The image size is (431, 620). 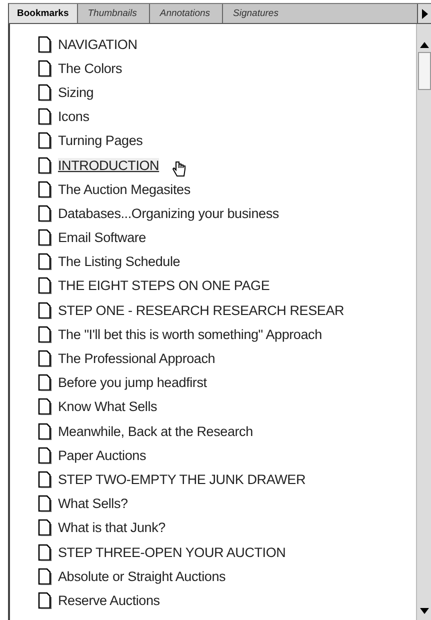 What do you see at coordinates (142, 576) in the screenshot?
I see `bookmark-item: Absolute or Straight Auctions` at bounding box center [142, 576].